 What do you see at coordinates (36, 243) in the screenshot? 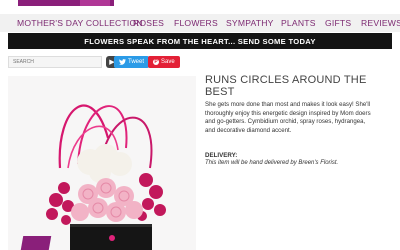
I see `brand-corner-badge` at bounding box center [36, 243].